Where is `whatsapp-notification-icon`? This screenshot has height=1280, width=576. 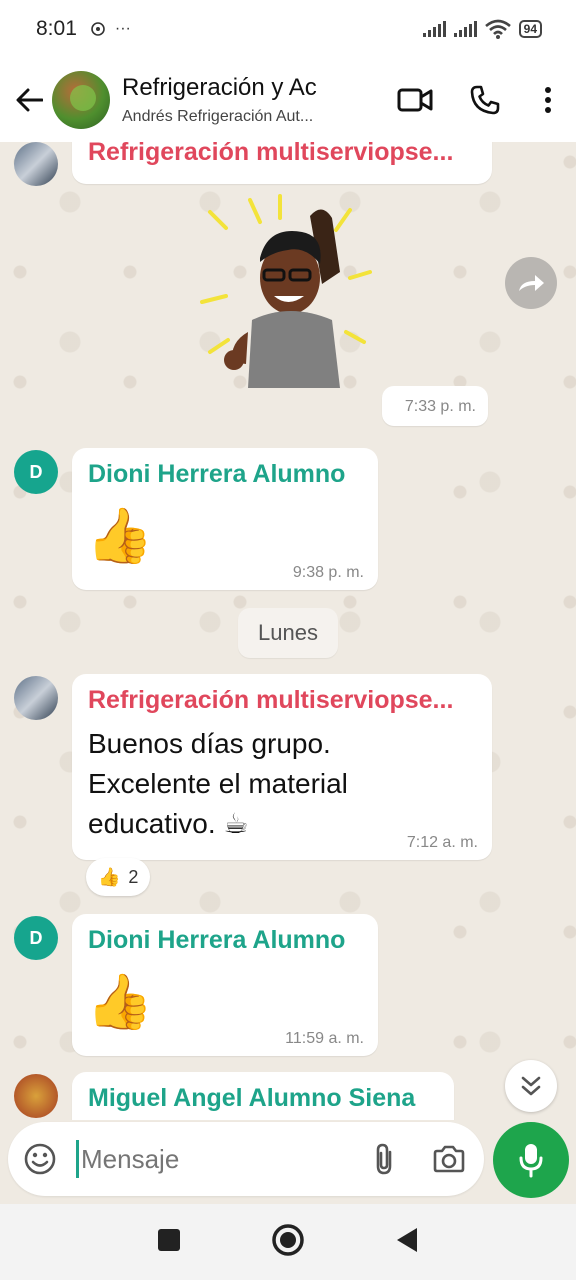
whatsapp-notification-icon is located at coordinates (98, 29).